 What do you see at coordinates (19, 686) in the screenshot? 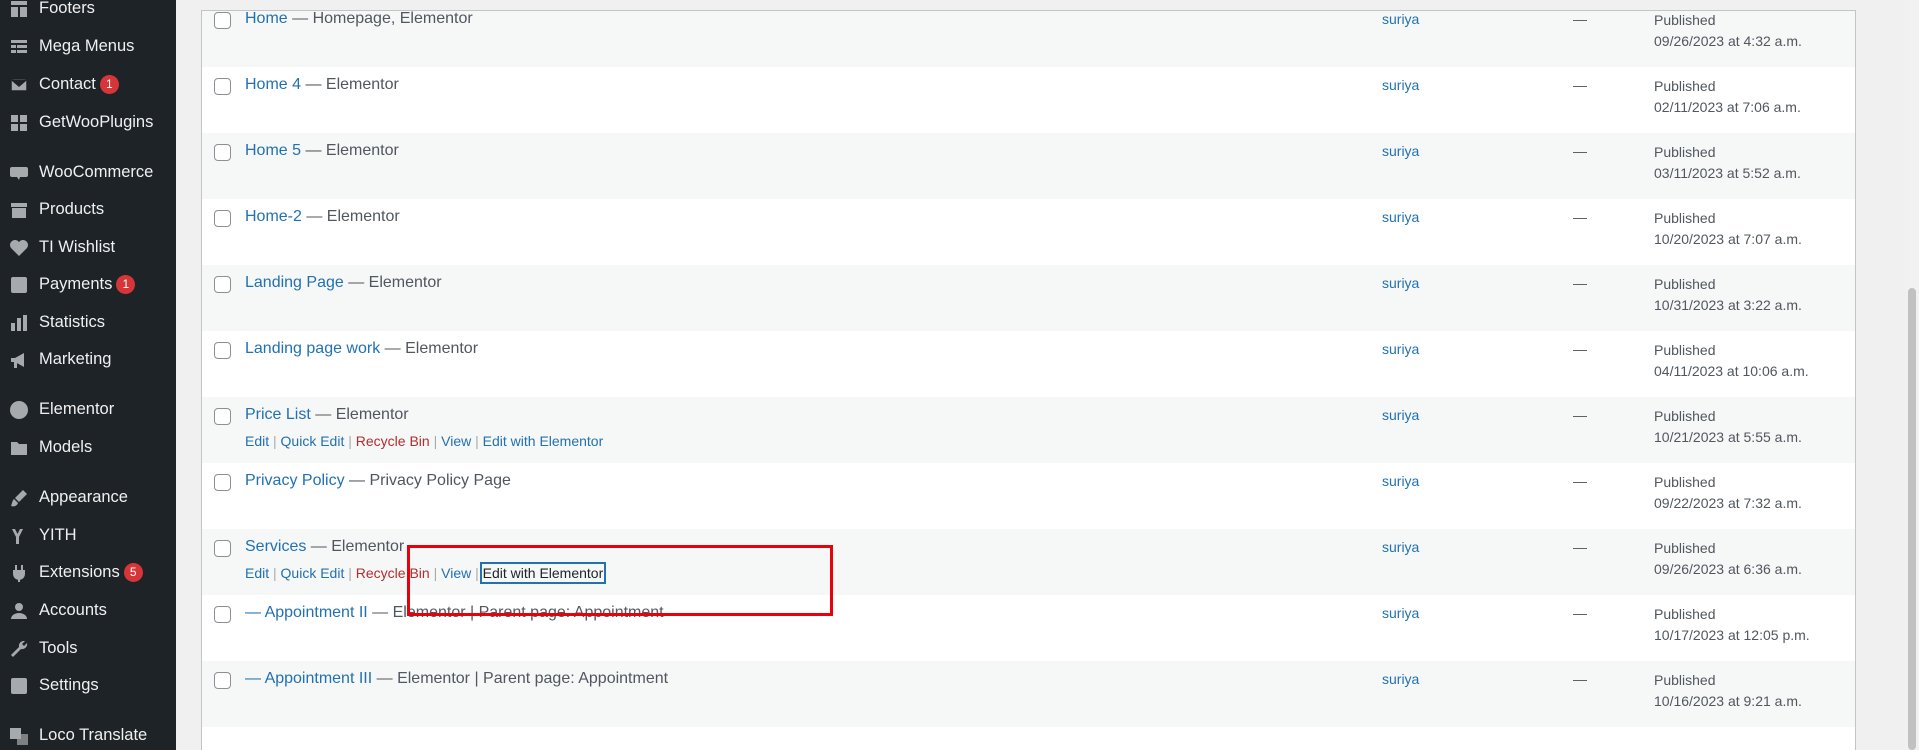
I see `settings-icon` at bounding box center [19, 686].